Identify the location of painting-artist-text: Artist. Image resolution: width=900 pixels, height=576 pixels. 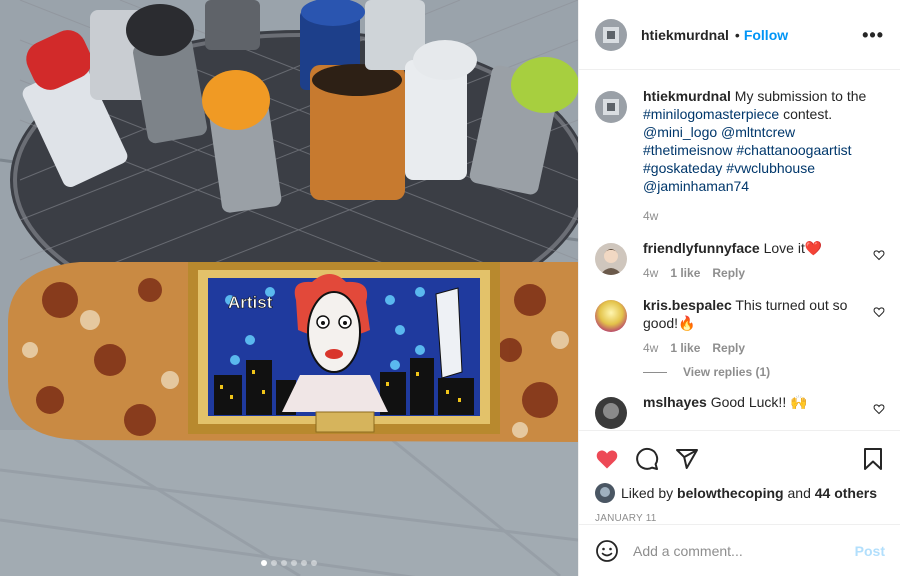
(250, 302).